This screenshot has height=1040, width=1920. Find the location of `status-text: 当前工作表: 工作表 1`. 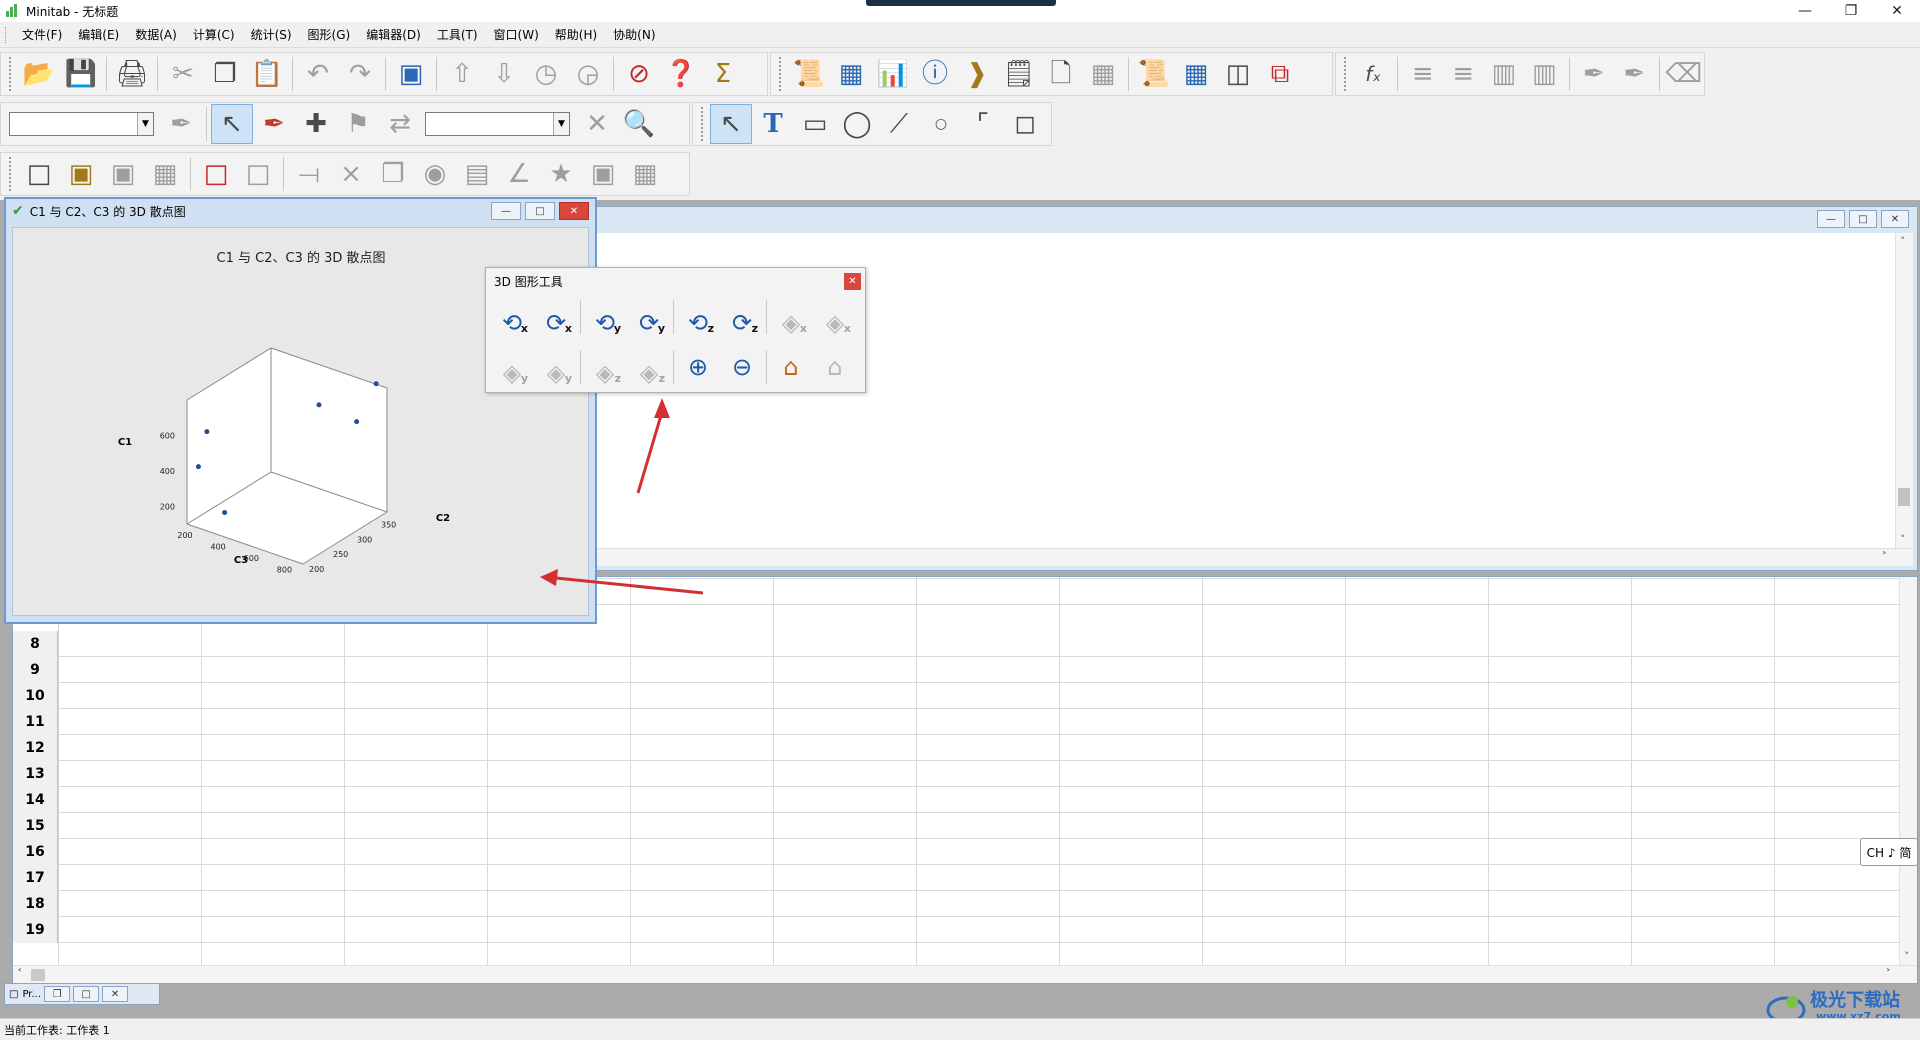

status-text: 当前工作表: 工作表 1 is located at coordinates (57, 1030).